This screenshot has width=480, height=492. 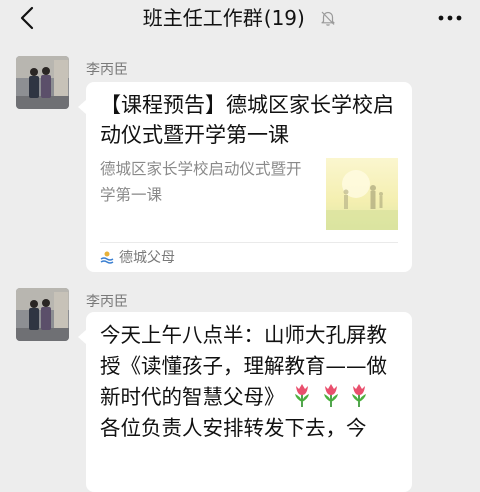 What do you see at coordinates (202, 18) in the screenshot?
I see `group-name: 班主任工作群` at bounding box center [202, 18].